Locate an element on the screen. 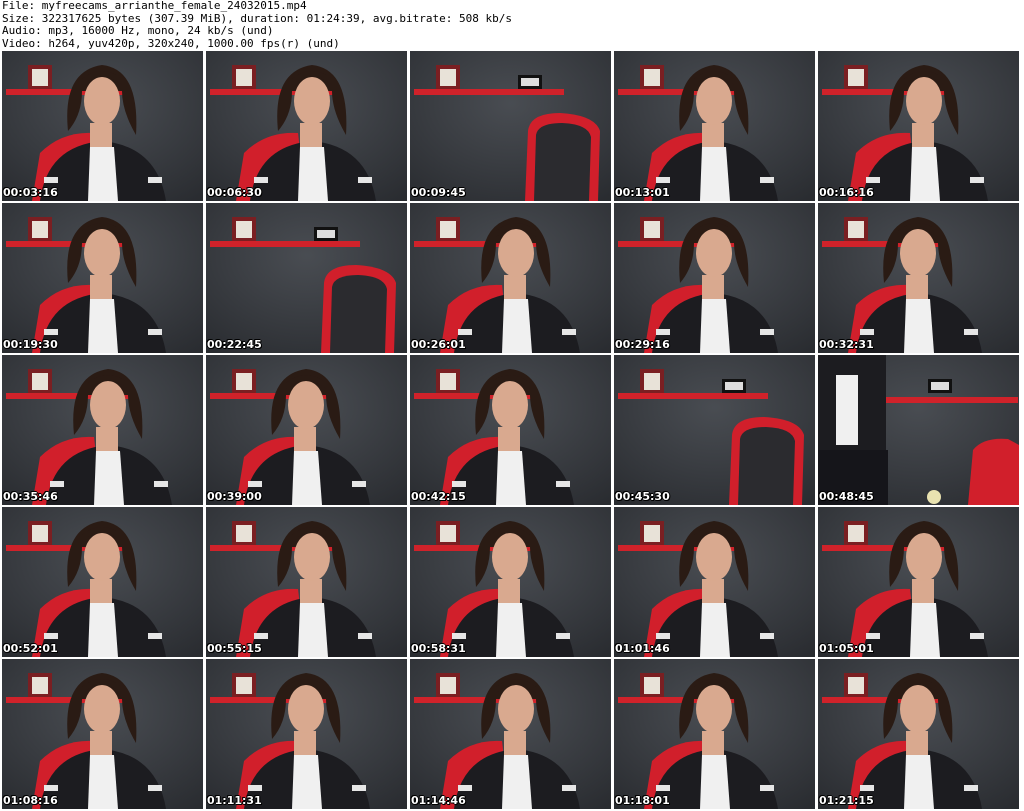 The height and width of the screenshot is (811, 1024). video-thumbnail: 00:32:31 is located at coordinates (918, 278).